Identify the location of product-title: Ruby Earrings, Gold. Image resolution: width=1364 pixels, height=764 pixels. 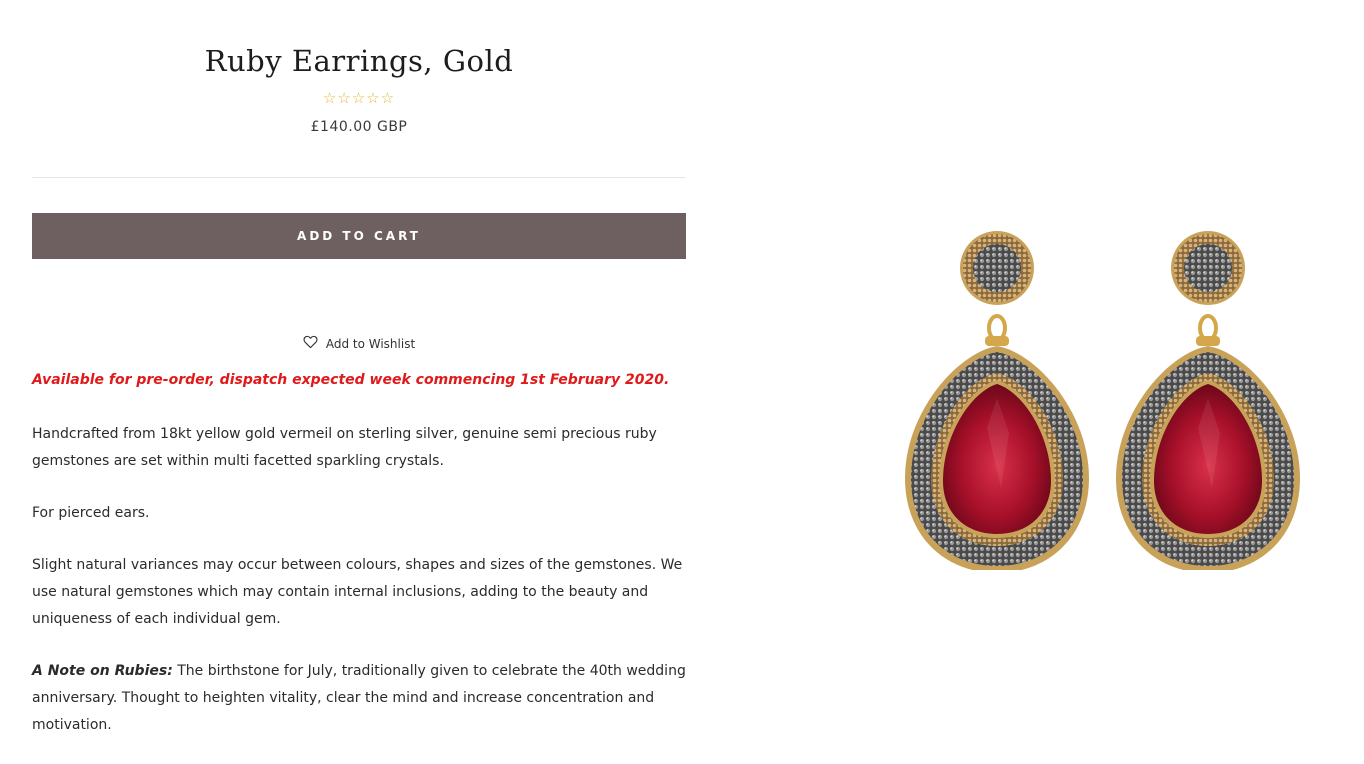
(359, 61).